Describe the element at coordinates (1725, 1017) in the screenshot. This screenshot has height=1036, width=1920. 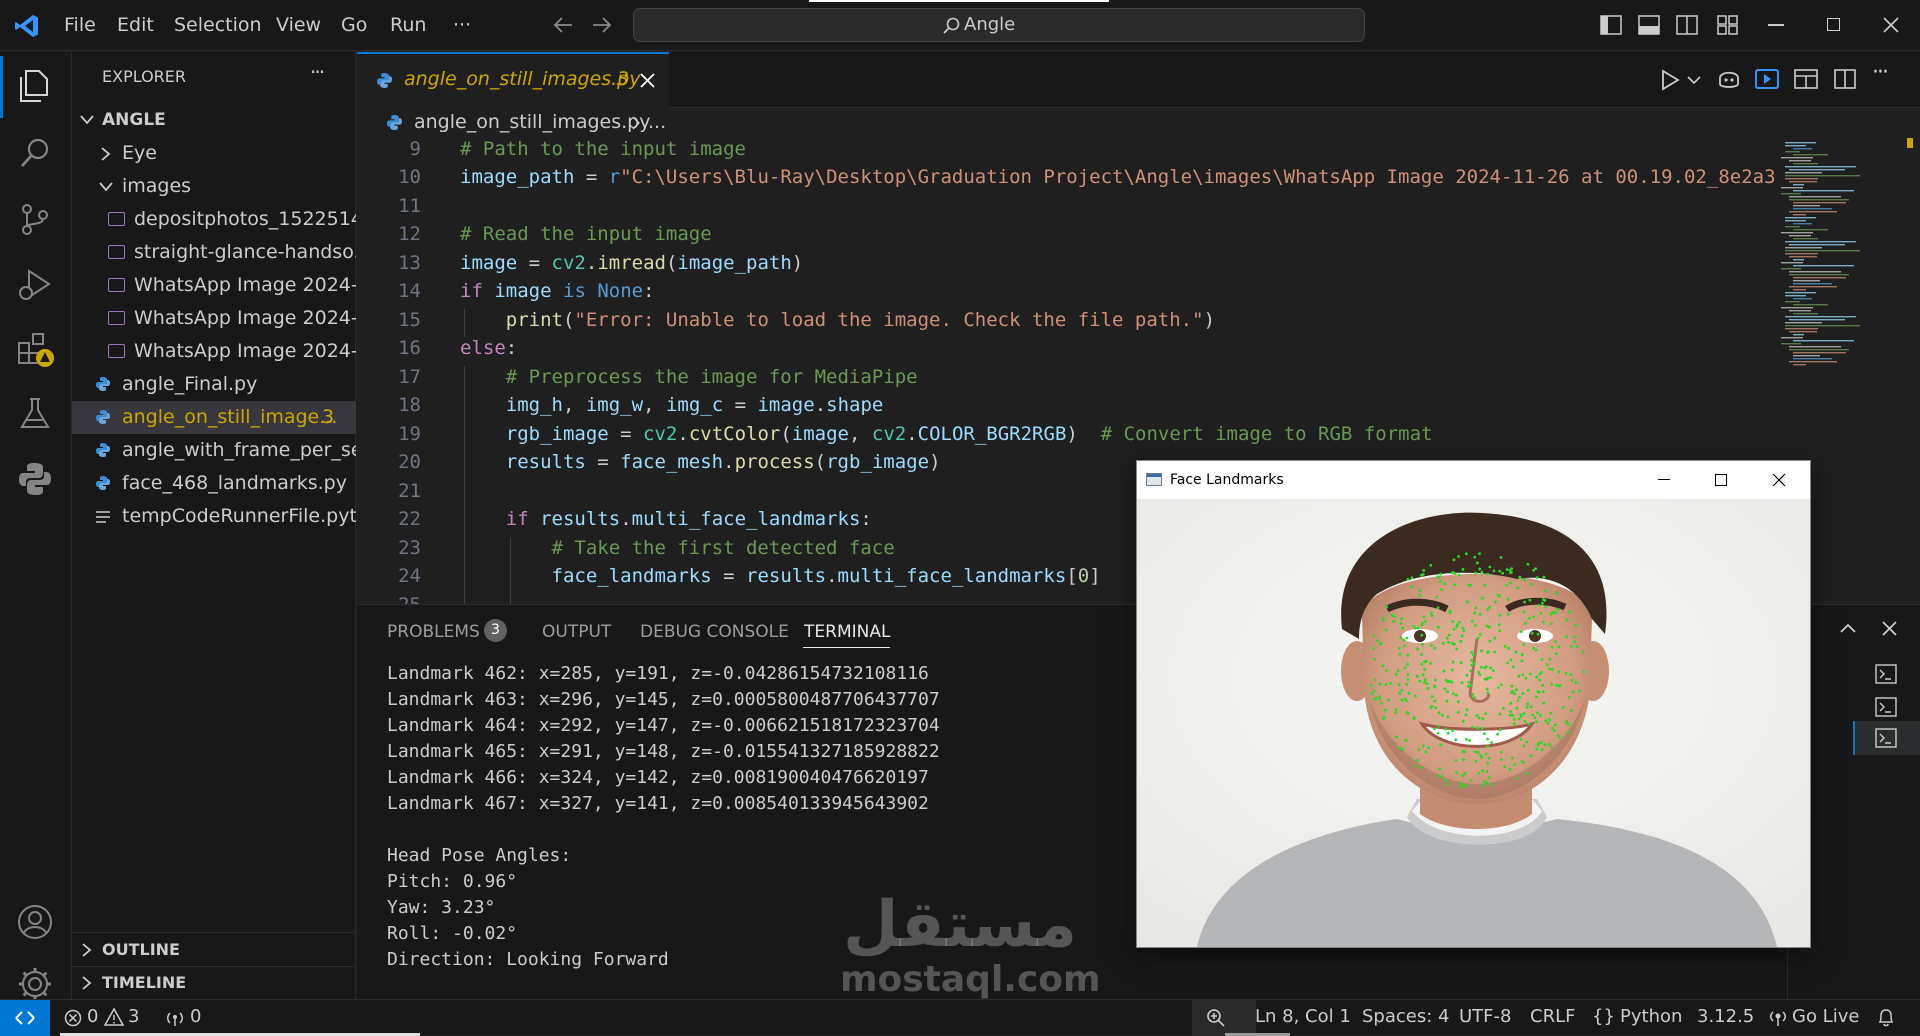
I see `python-version: 3.12.5` at that location.